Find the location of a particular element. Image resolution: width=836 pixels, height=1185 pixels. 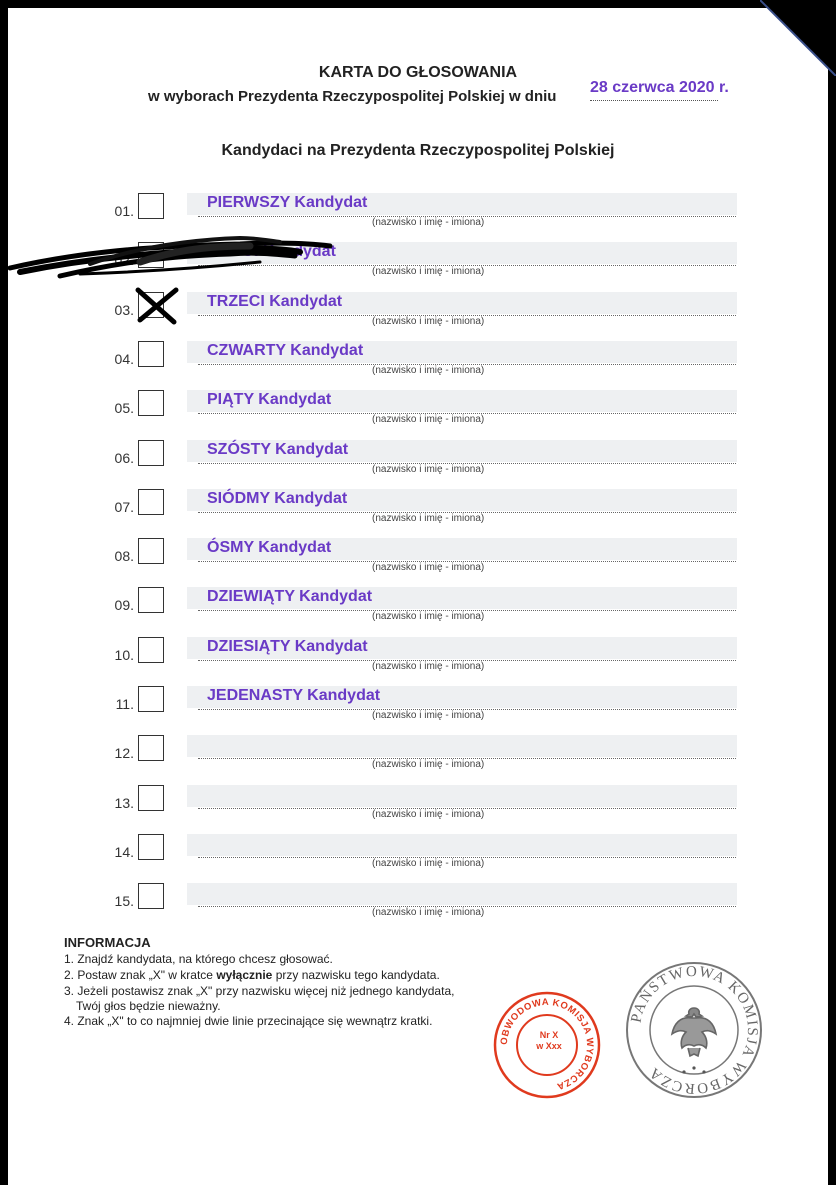

eagle-icon is located at coordinates (694, 1032).